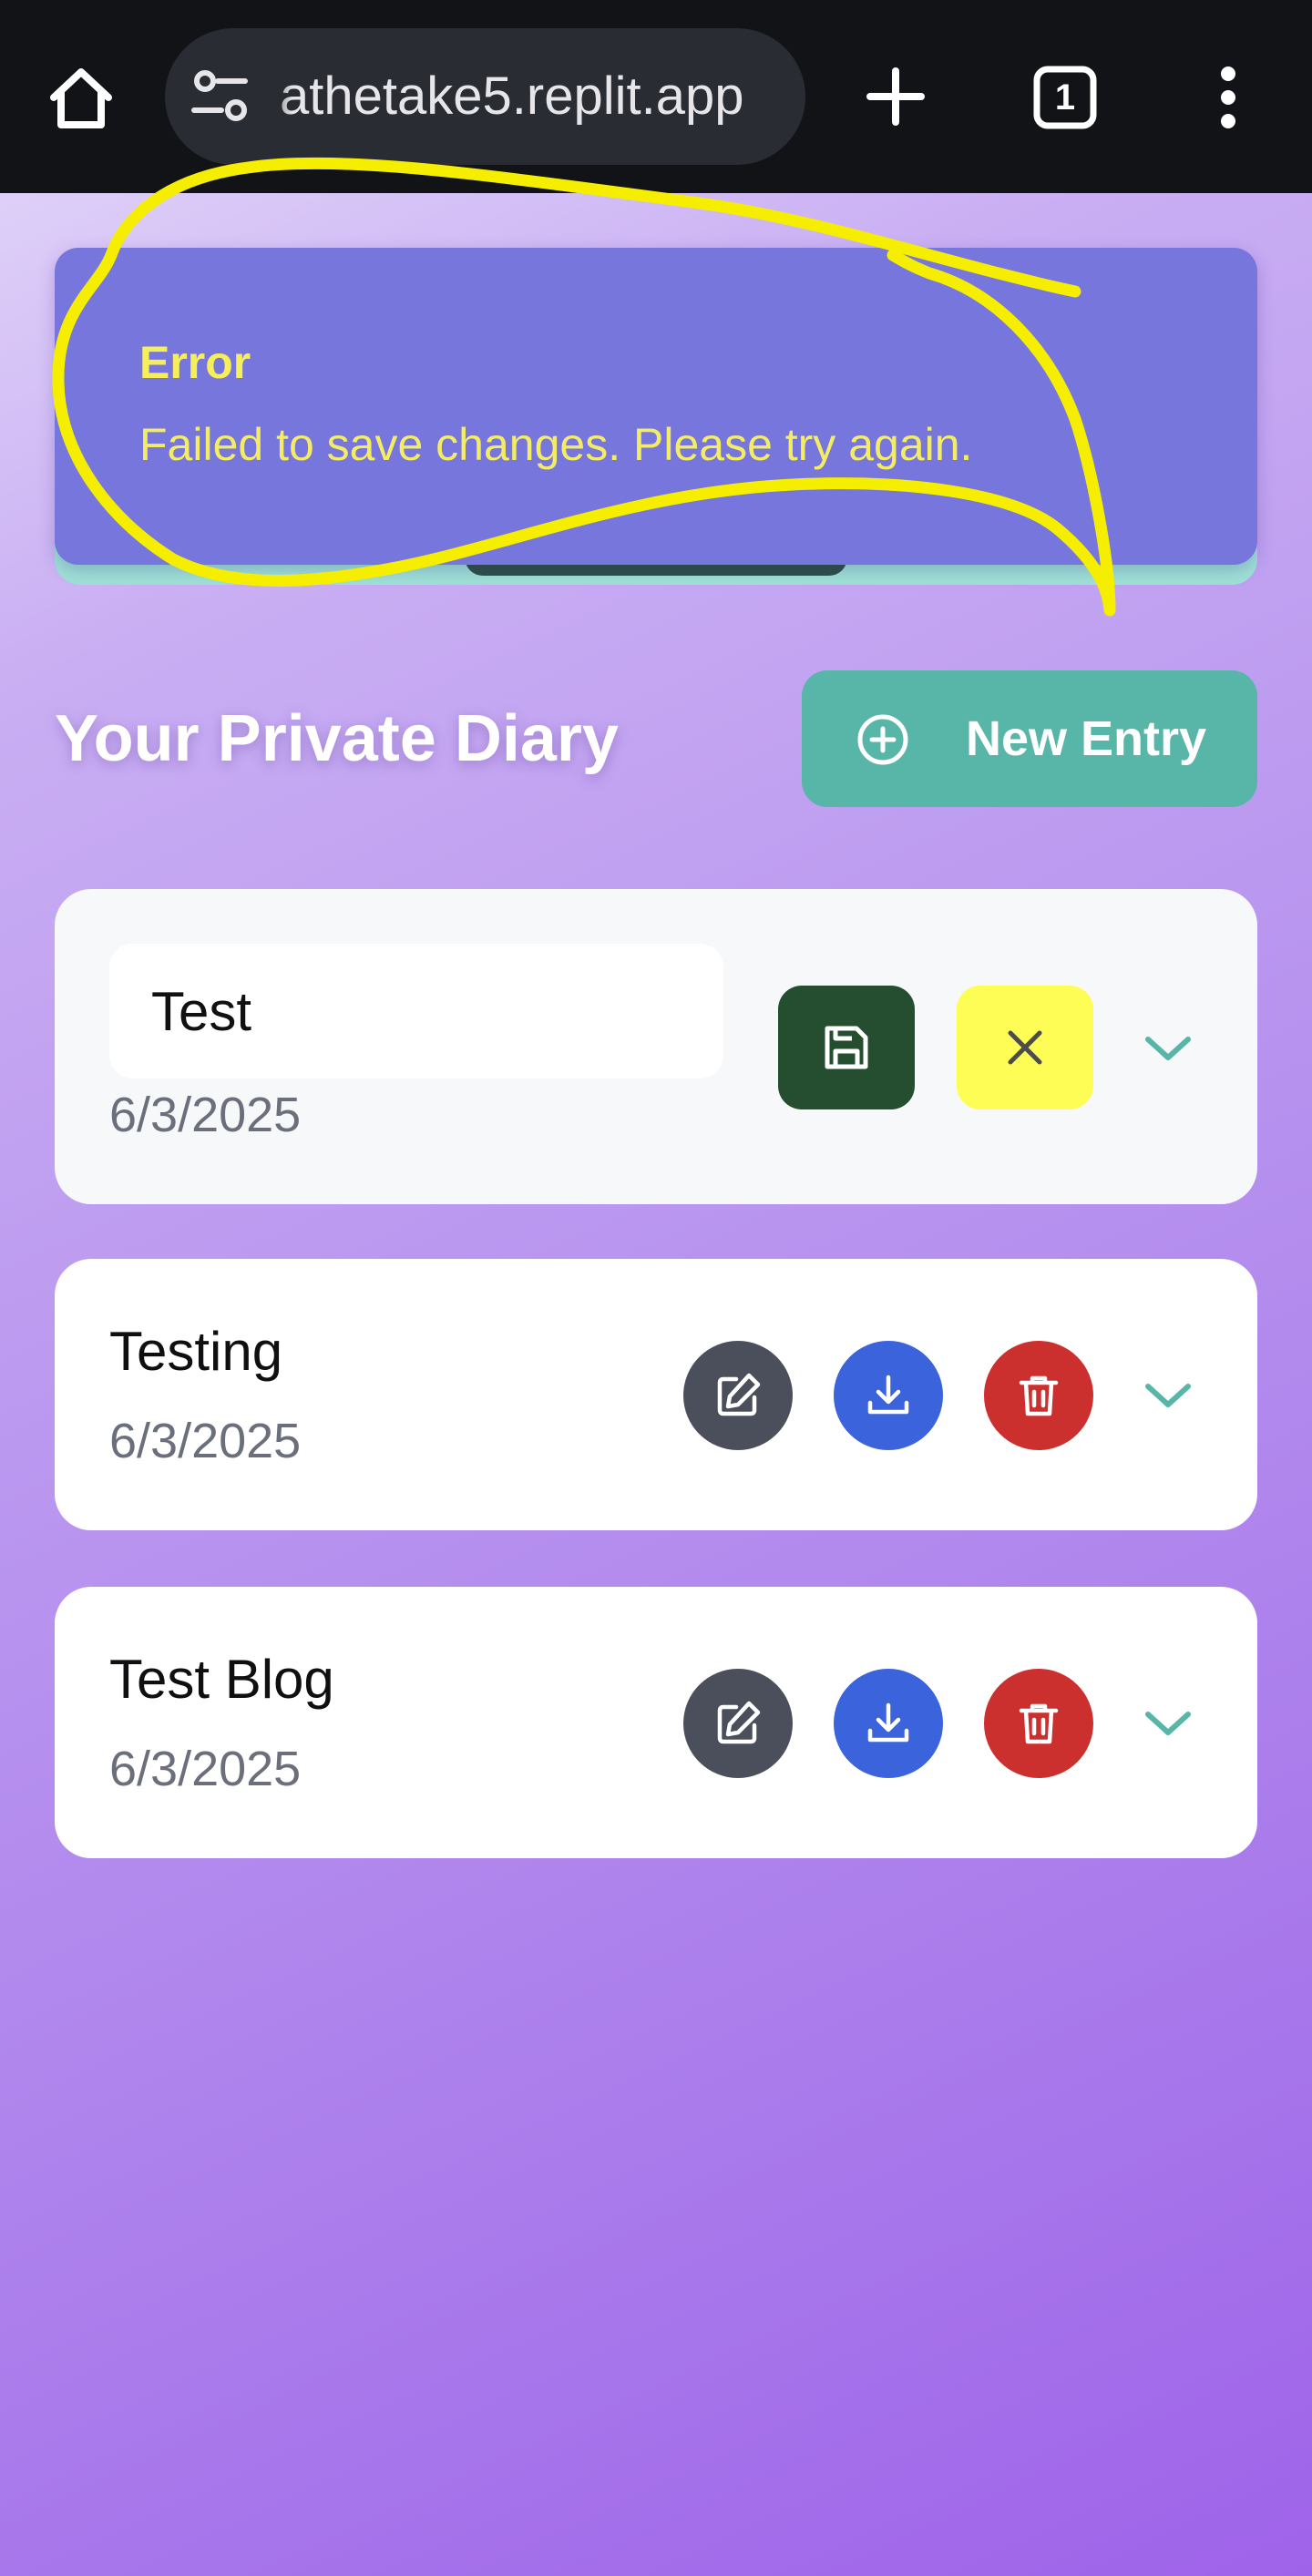 The width and height of the screenshot is (1312, 2576). I want to click on url-text: athetake5.replit.app, so click(535, 96).